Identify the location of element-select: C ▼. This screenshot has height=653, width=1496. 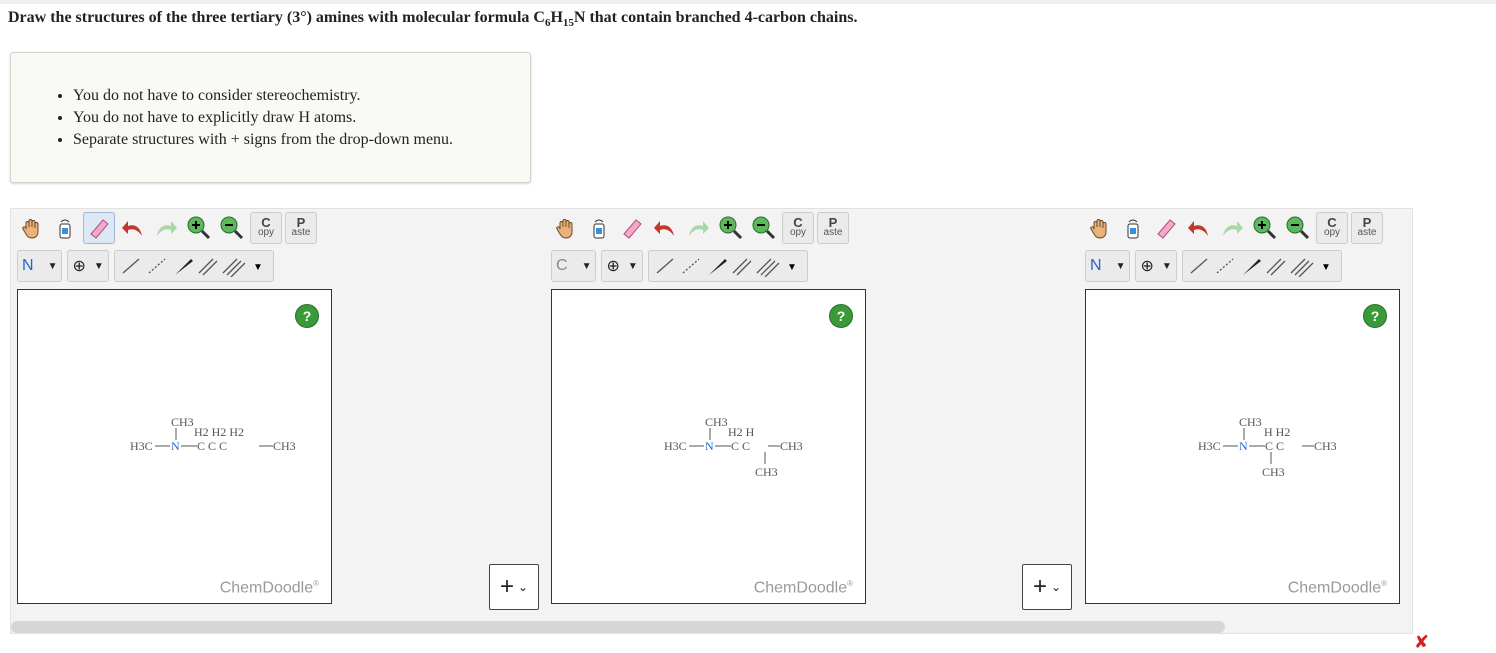
(574, 266).